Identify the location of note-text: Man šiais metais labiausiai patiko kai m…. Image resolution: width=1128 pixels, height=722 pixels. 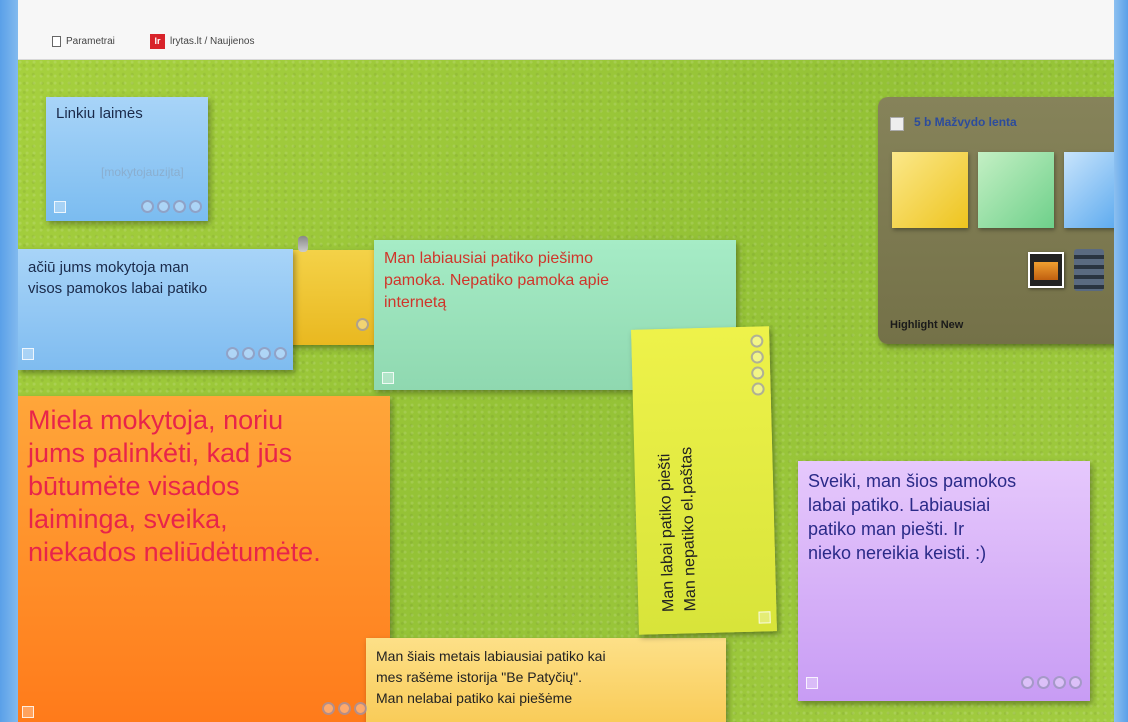
(491, 677).